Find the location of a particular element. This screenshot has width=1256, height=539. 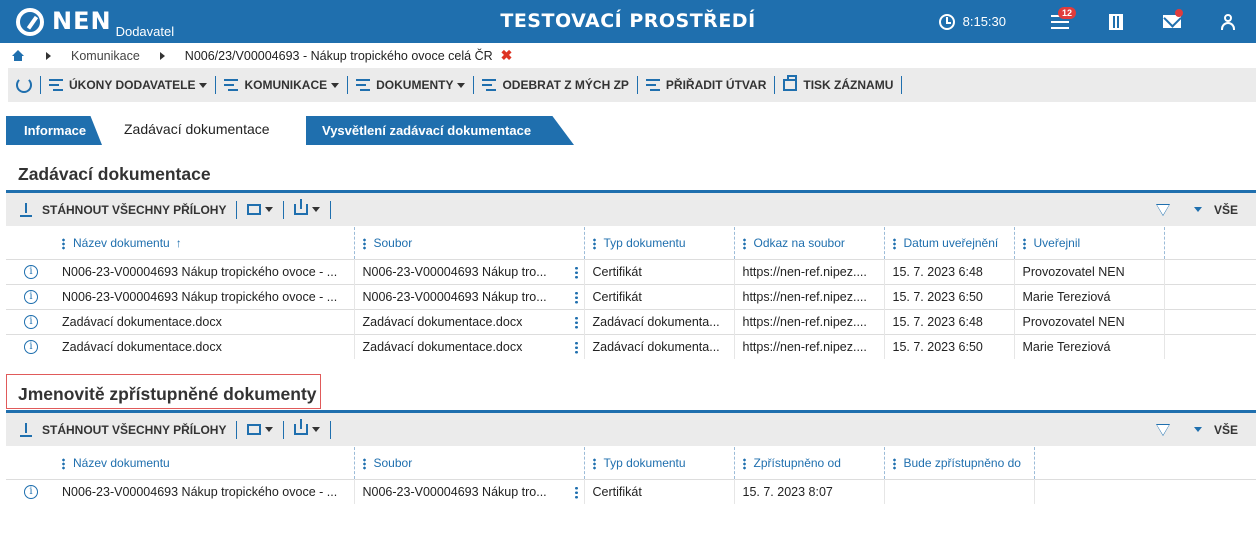

close-icon: ✖ is located at coordinates (507, 55).